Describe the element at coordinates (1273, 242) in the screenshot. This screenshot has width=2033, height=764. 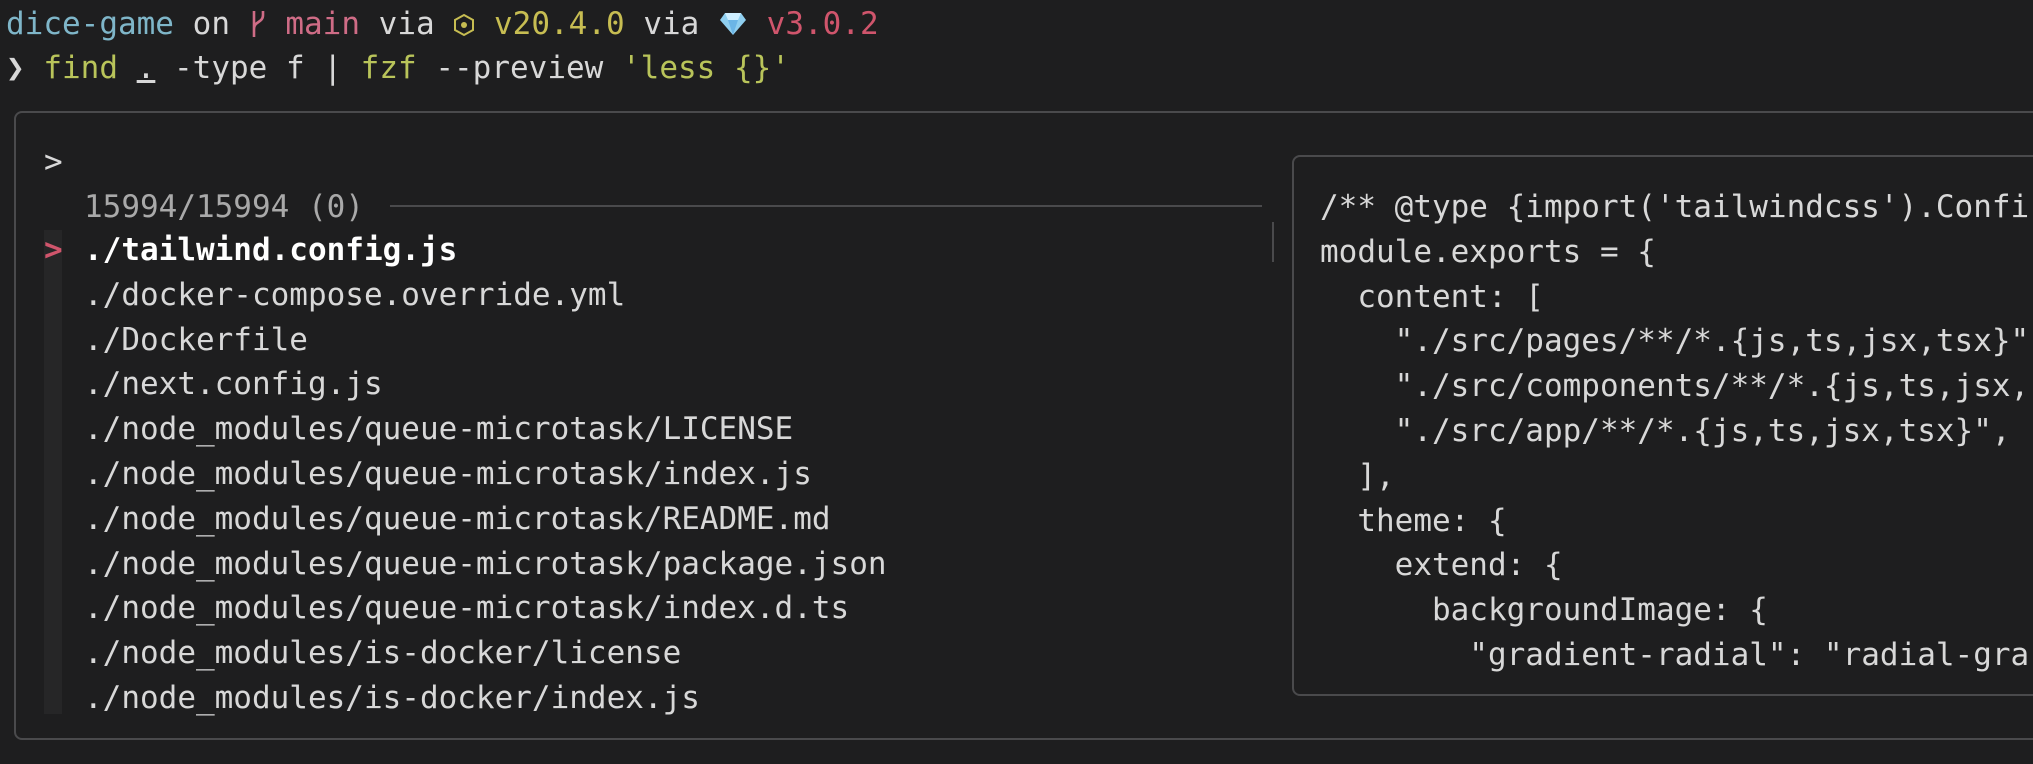
I see `preview-divider` at that location.